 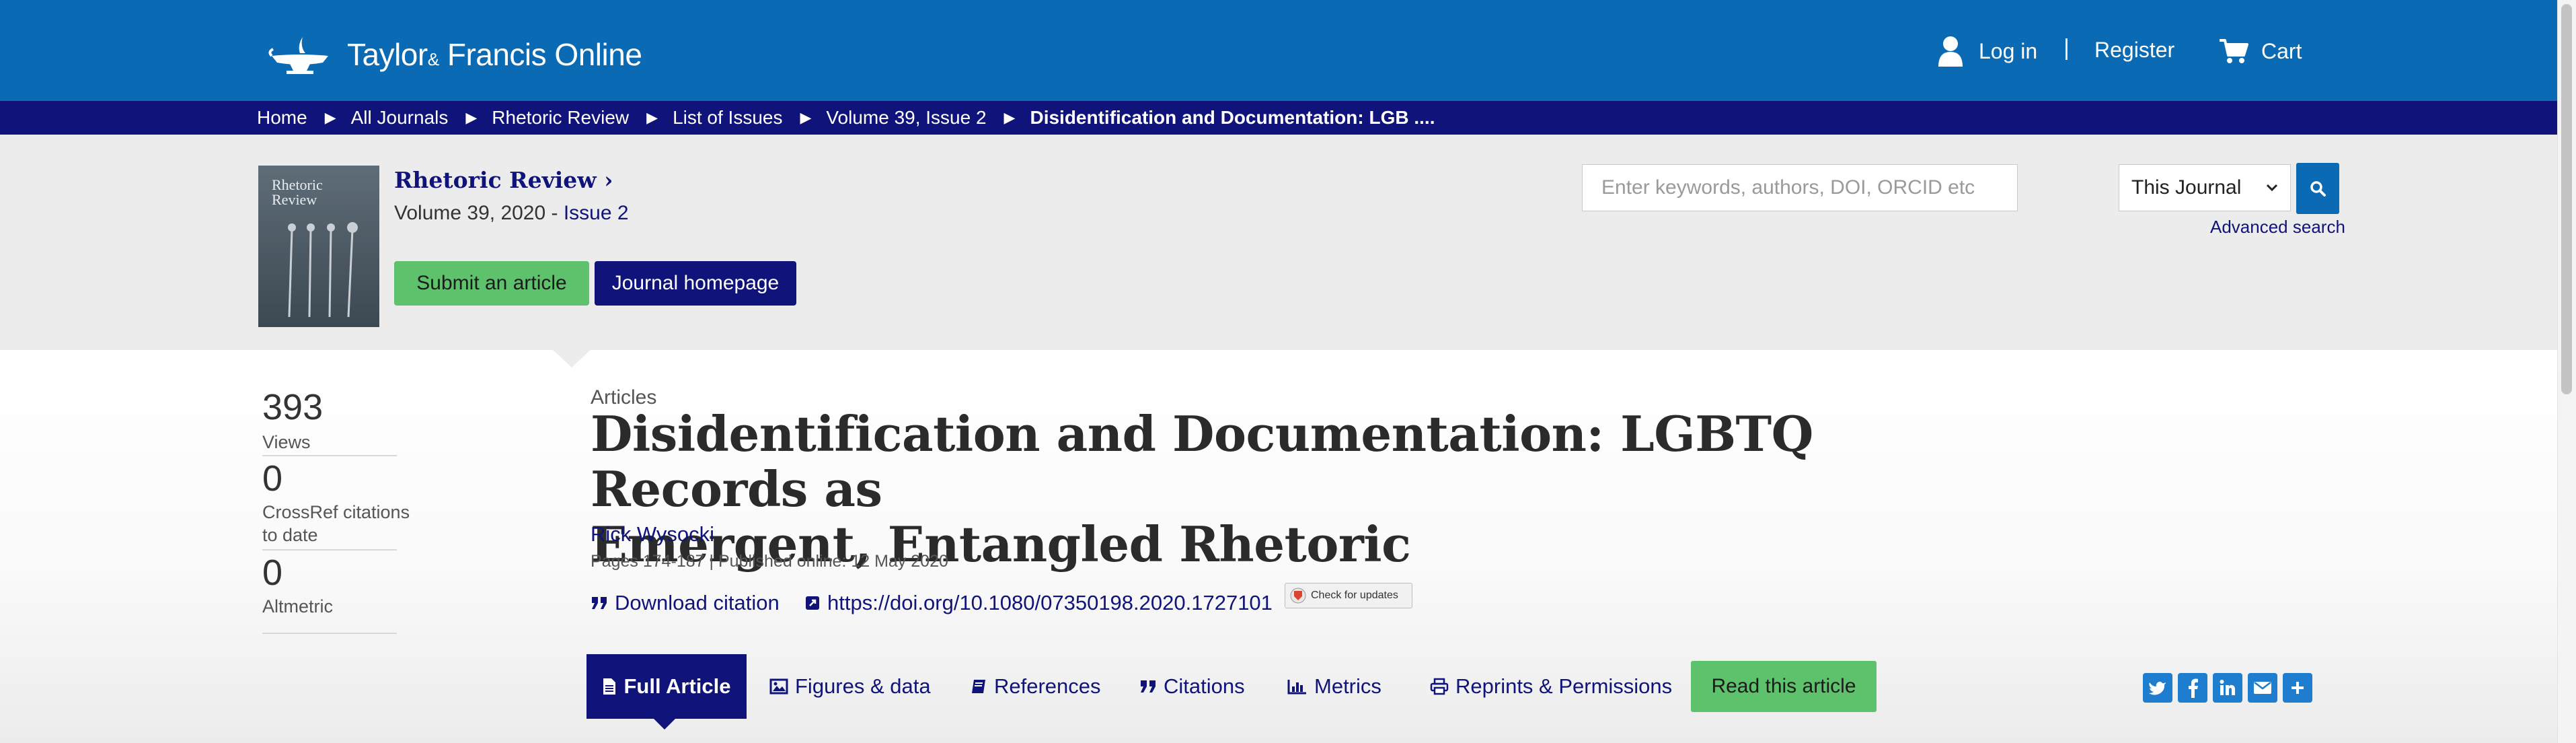 I want to click on journal-homepage-button: Journal homepage, so click(x=695, y=283).